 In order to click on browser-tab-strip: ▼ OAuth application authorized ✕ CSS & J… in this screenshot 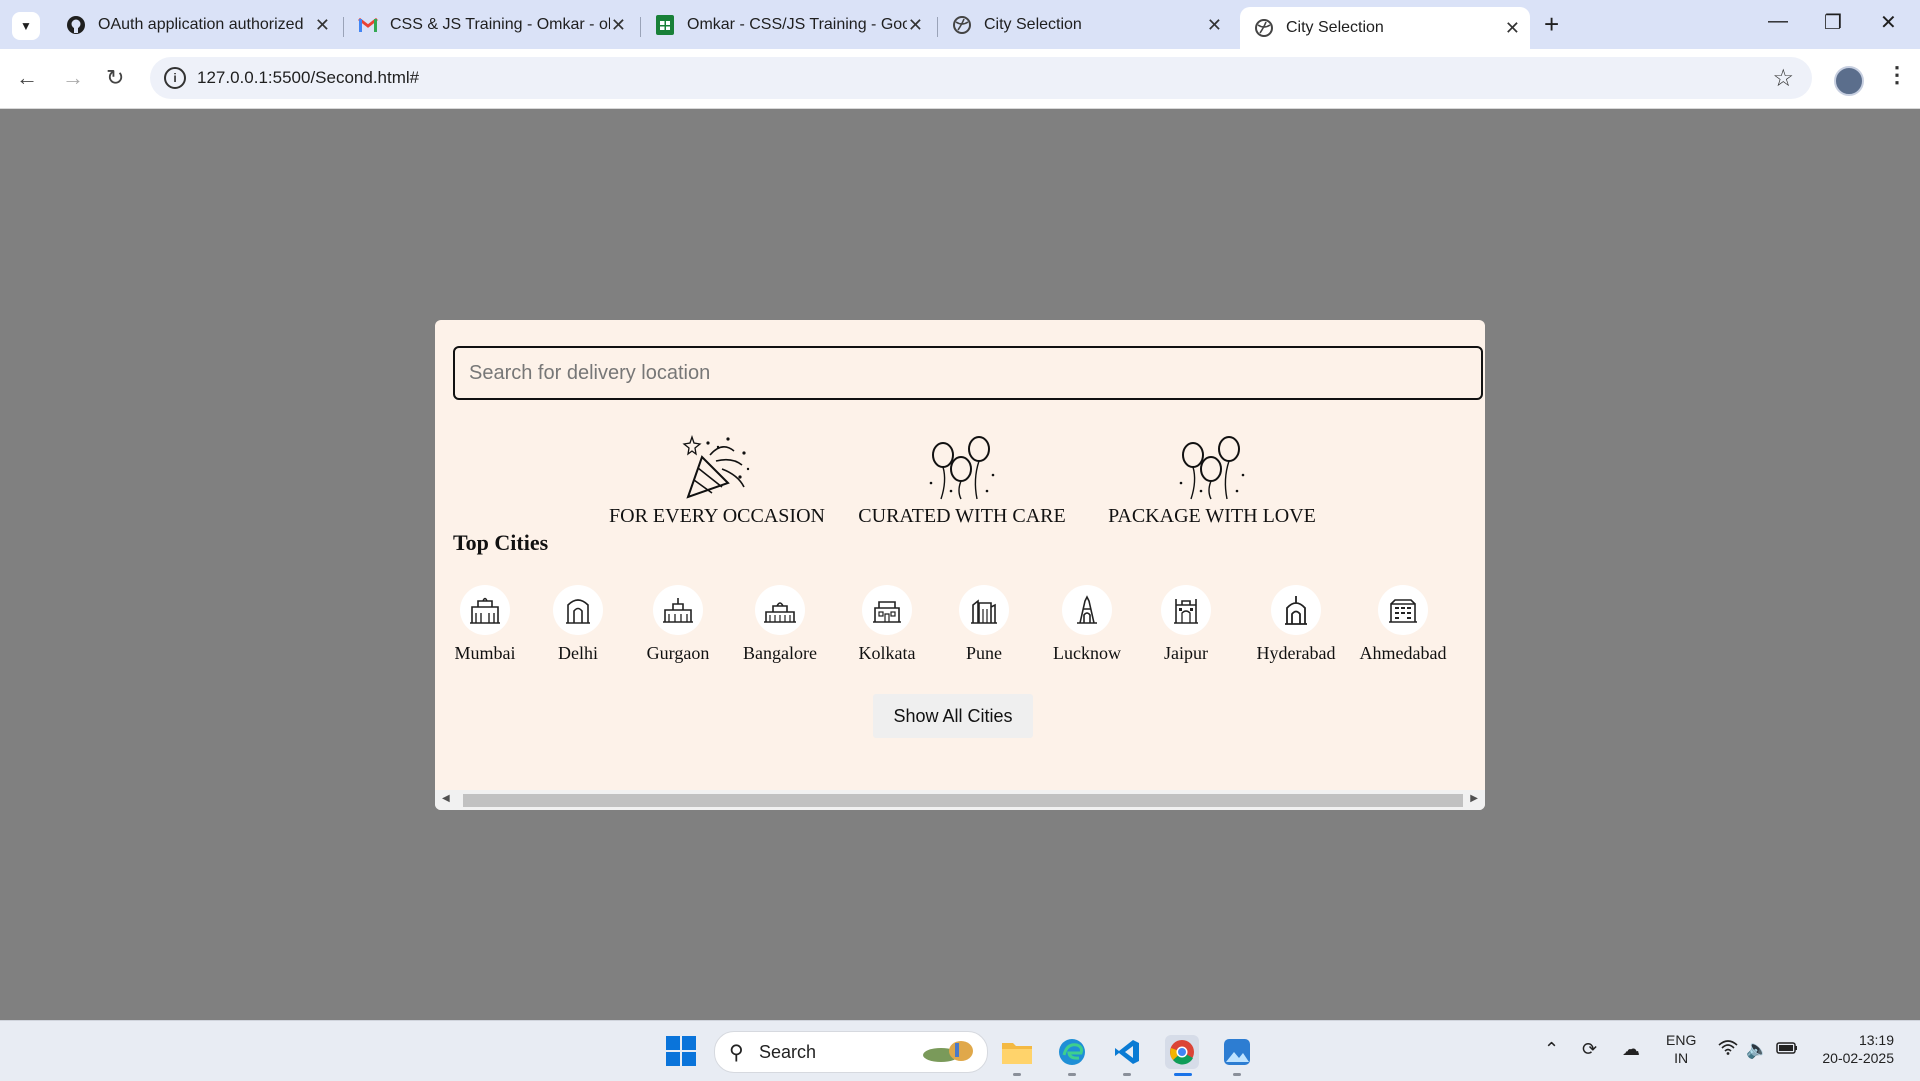, I will do `click(960, 24)`.